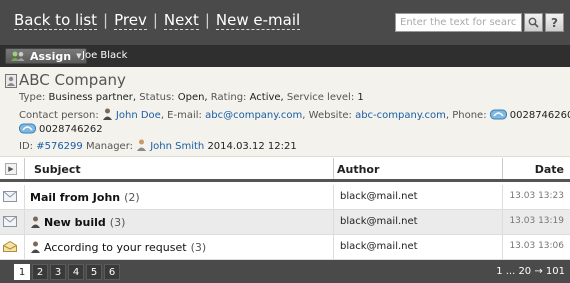  I want to click on row-date: 13.03 13:23, so click(536, 196).